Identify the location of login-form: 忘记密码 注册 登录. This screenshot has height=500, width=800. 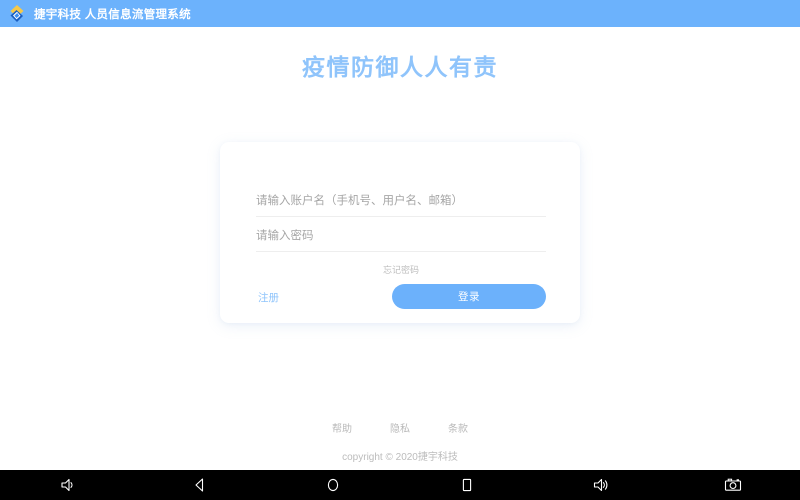
(401, 232).